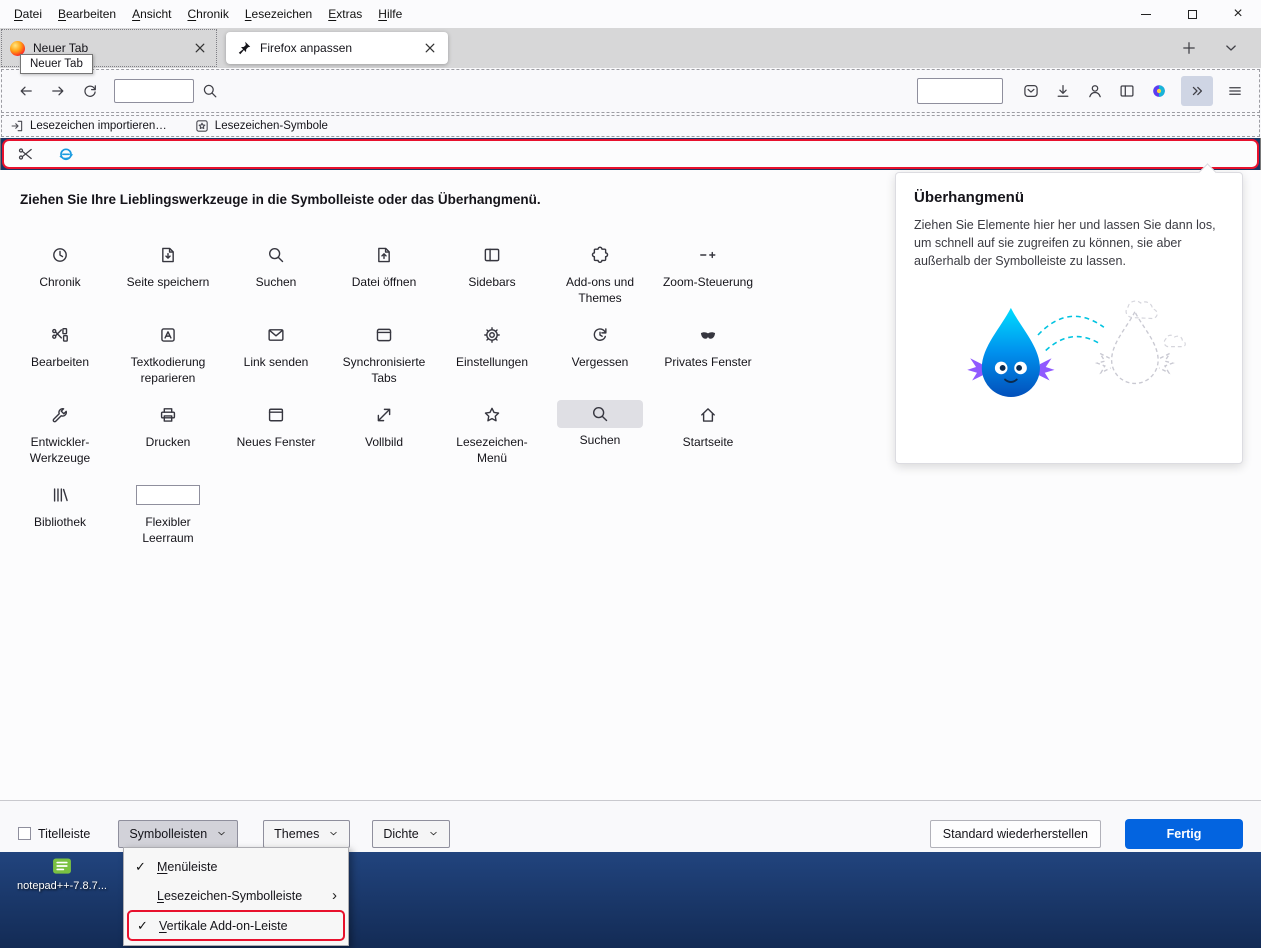  I want to click on ie-tab-button, so click(66, 154).